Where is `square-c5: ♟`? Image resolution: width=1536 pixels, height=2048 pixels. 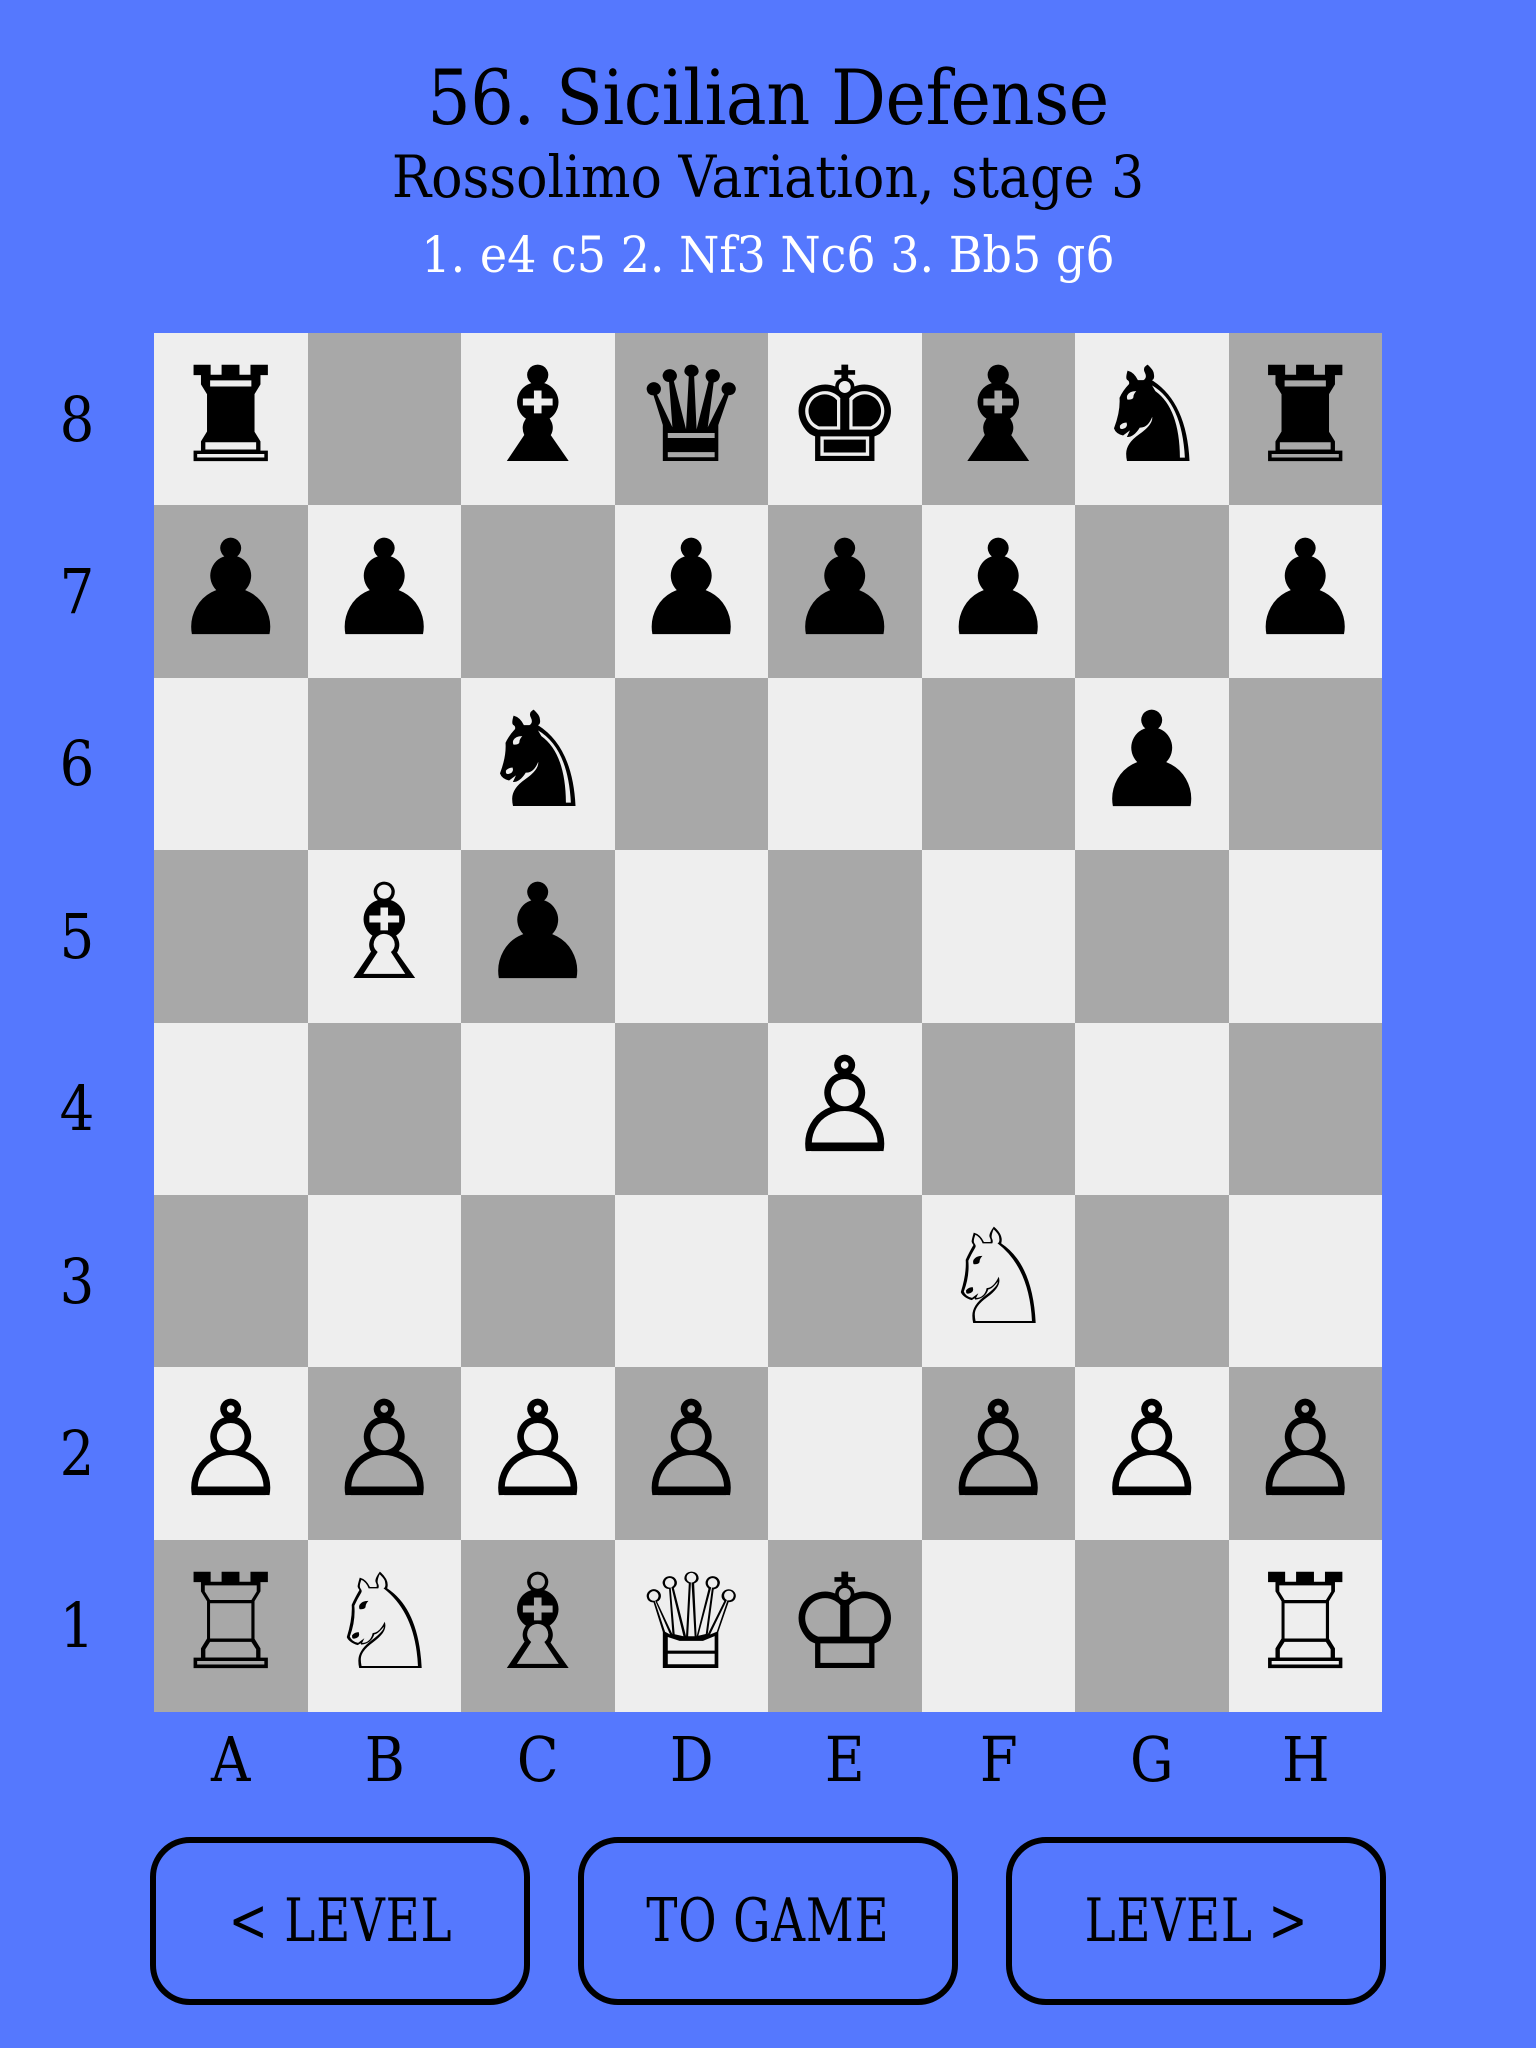
square-c5: ♟ is located at coordinates (538, 936).